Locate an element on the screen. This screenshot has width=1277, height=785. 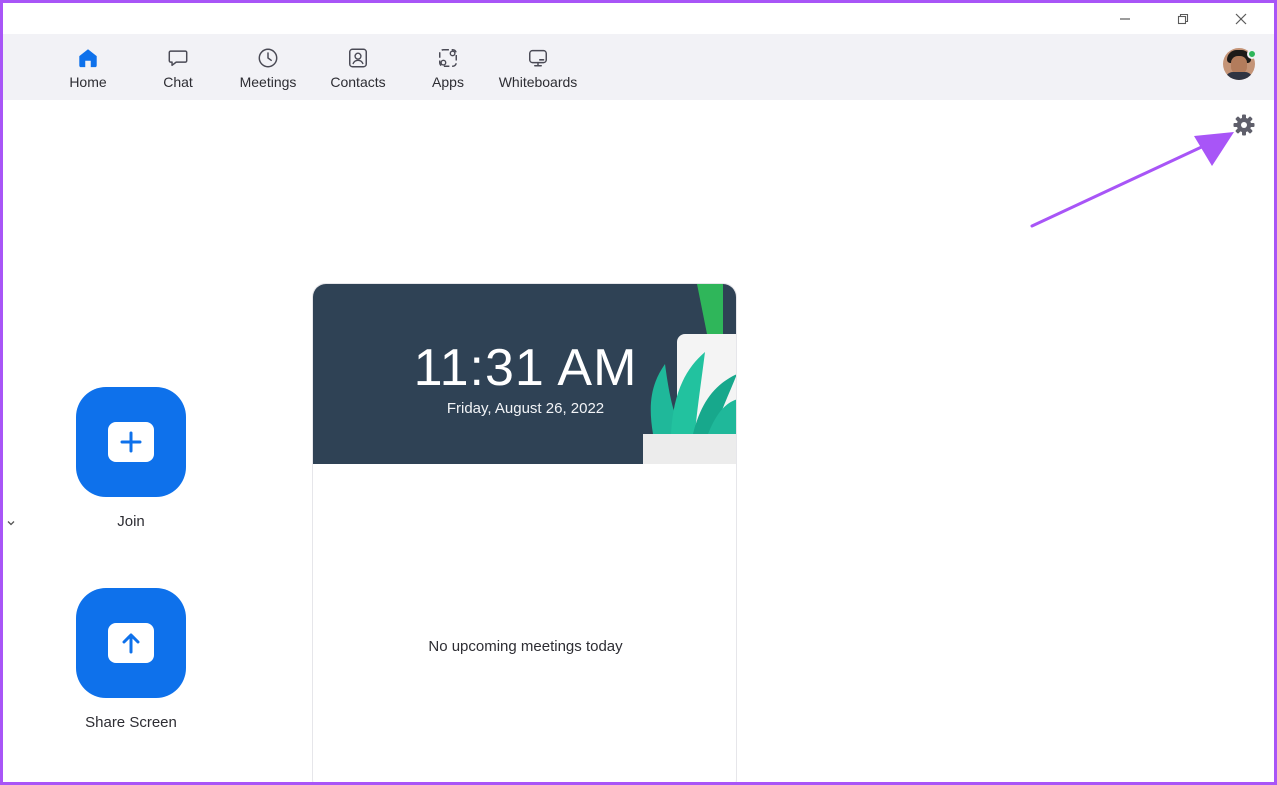
clock-banner: 11:31 AM Friday, August 26, 2022 is located at coordinates (524, 374).